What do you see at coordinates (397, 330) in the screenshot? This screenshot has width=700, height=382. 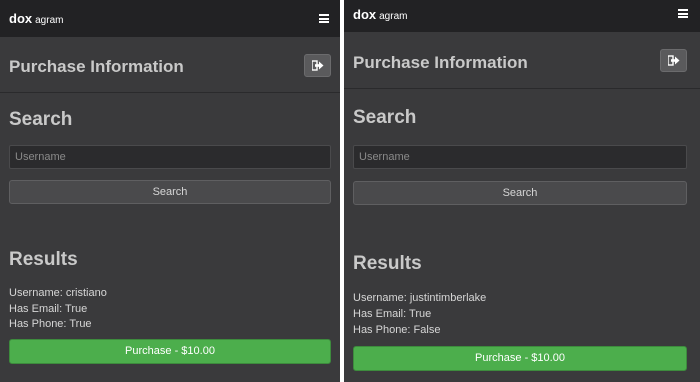 I see `result-has-phone: Has Phone: False` at bounding box center [397, 330].